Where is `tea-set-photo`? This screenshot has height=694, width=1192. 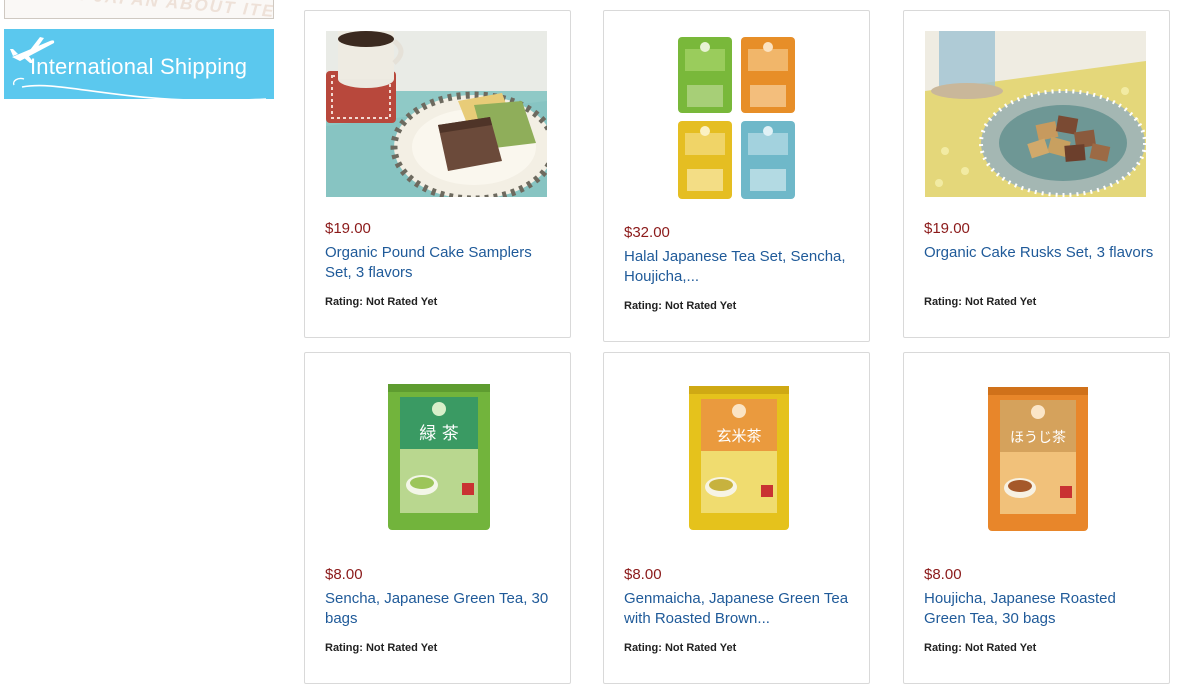
tea-set-photo is located at coordinates (735, 118).